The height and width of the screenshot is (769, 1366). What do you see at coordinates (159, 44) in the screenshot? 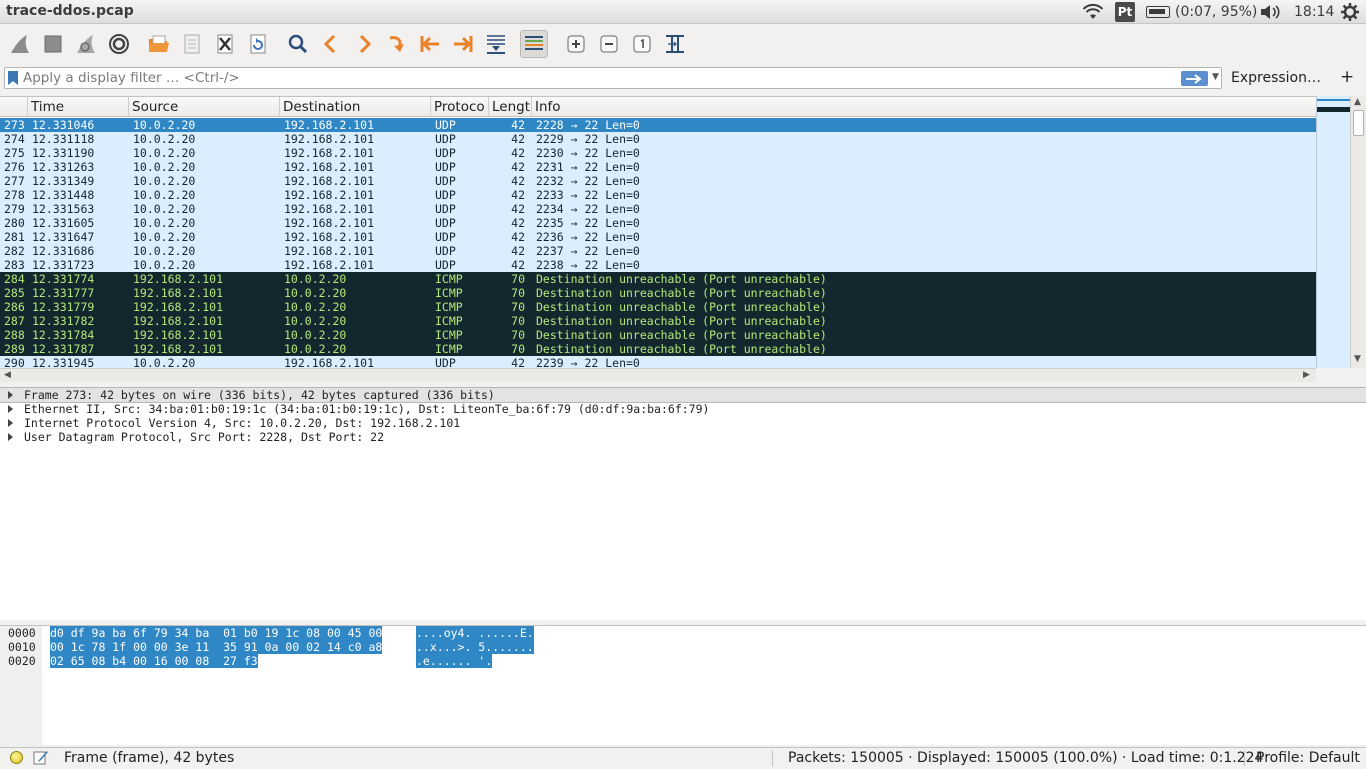
I see `open-file-folder-icon` at bounding box center [159, 44].